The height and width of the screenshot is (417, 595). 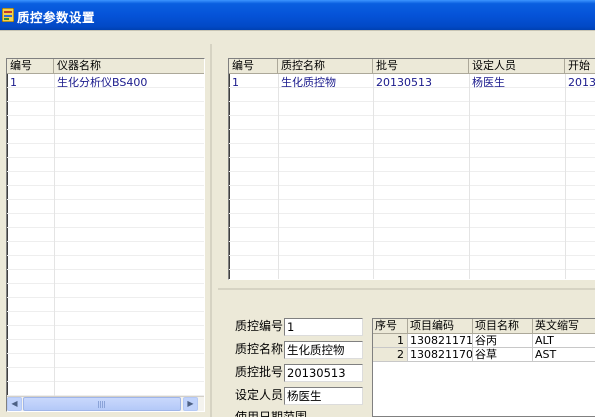 What do you see at coordinates (517, 66) in the screenshot?
I see `column-header-setter: 设定人员` at bounding box center [517, 66].